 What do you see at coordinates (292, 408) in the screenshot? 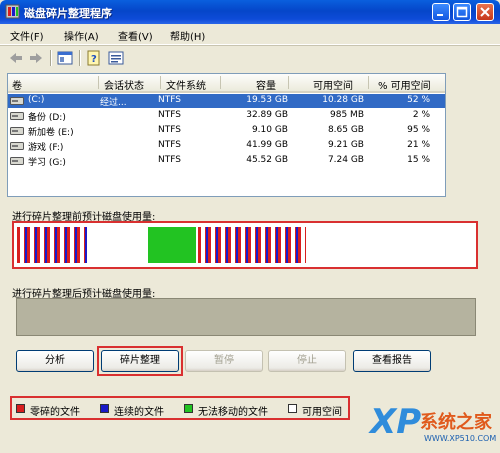
I see `free-space-swatch` at bounding box center [292, 408].